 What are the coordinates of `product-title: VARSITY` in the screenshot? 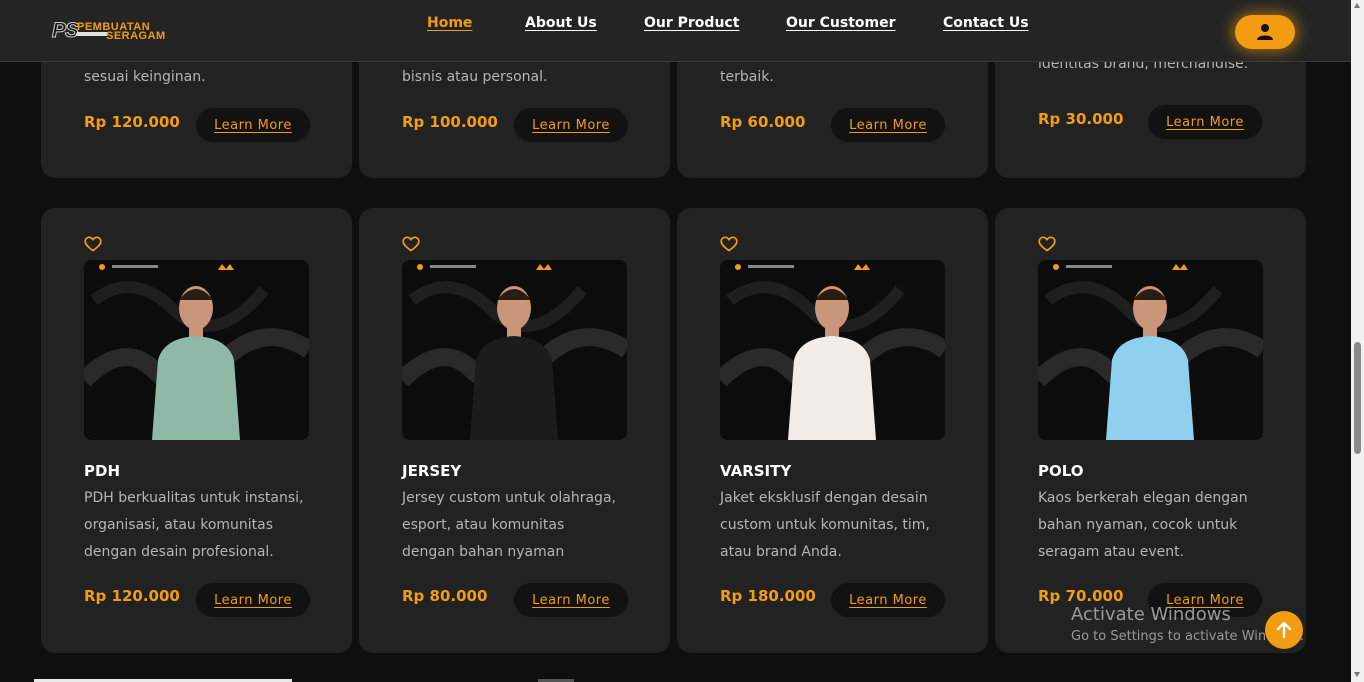 It's located at (756, 471).